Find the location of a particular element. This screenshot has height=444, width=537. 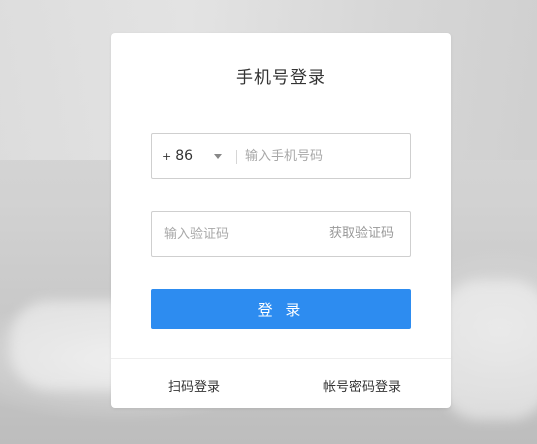

phone-input is located at coordinates (325, 156).